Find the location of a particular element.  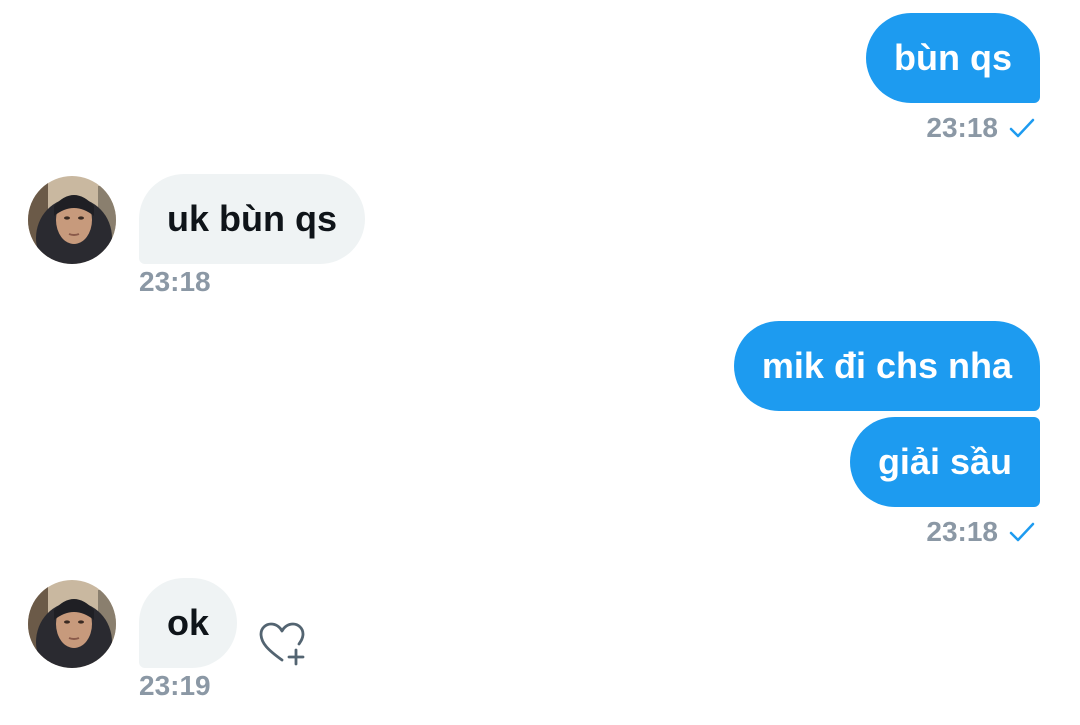

message-text: uk bùn qs is located at coordinates (252, 218).